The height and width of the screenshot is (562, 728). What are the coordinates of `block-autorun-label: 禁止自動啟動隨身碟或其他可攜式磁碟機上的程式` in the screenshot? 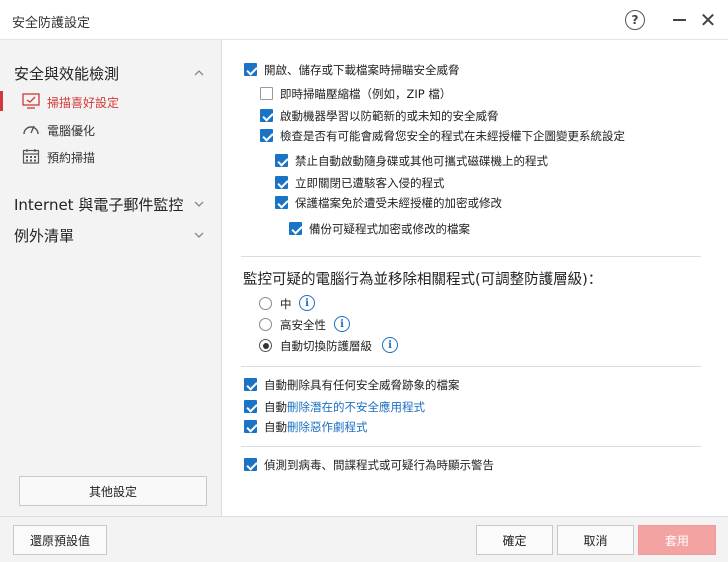 It's located at (421, 161).